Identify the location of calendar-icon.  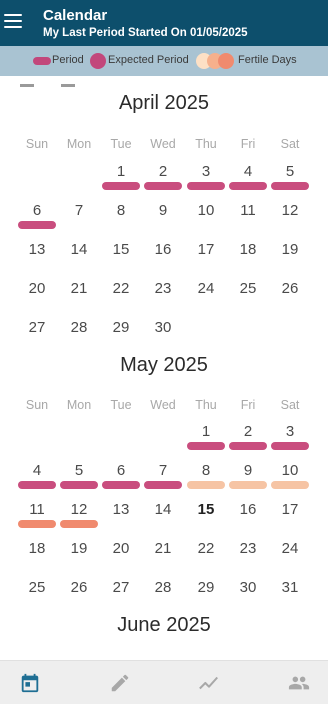
(30, 683).